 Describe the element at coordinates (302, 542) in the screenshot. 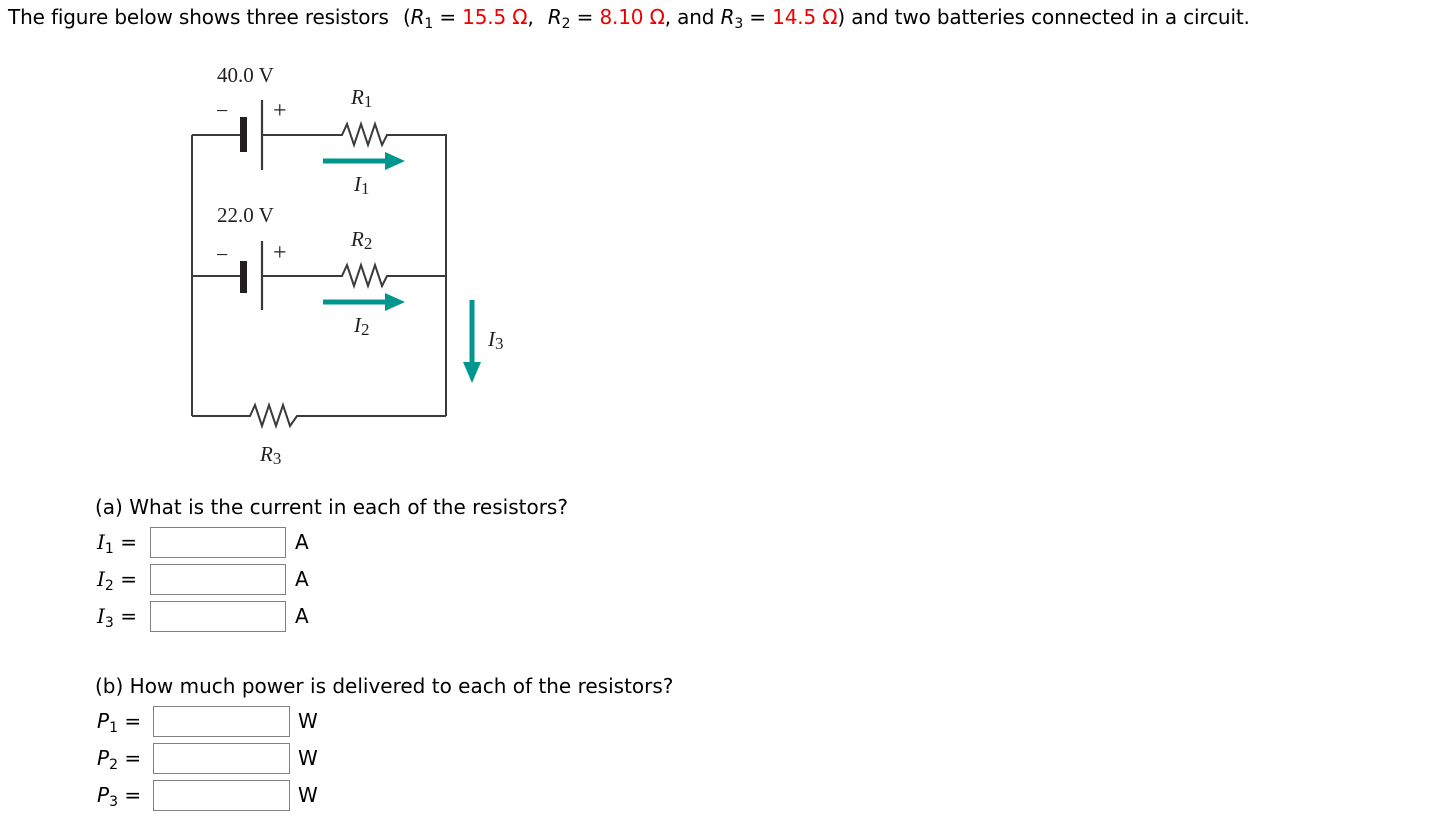

I see `current-i1-unit: A` at that location.